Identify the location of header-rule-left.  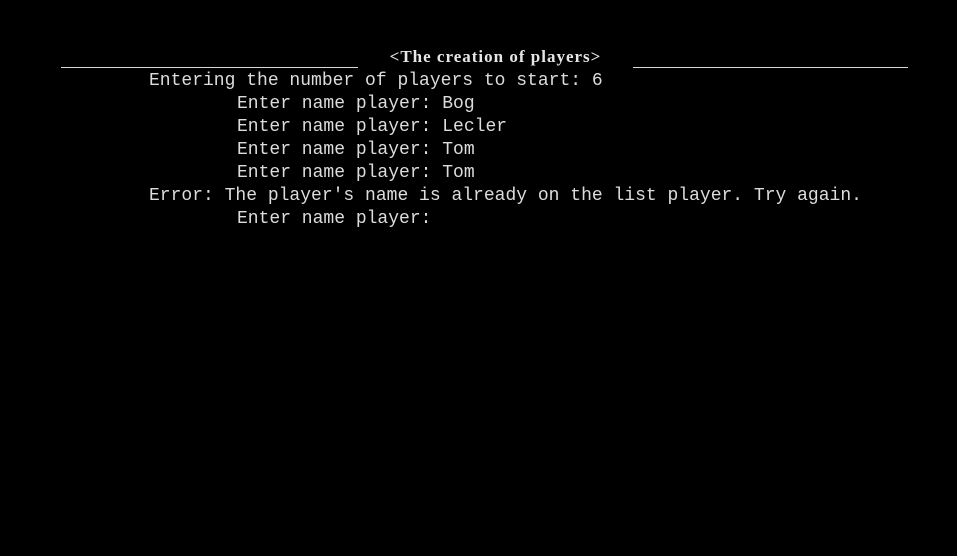
(209, 67).